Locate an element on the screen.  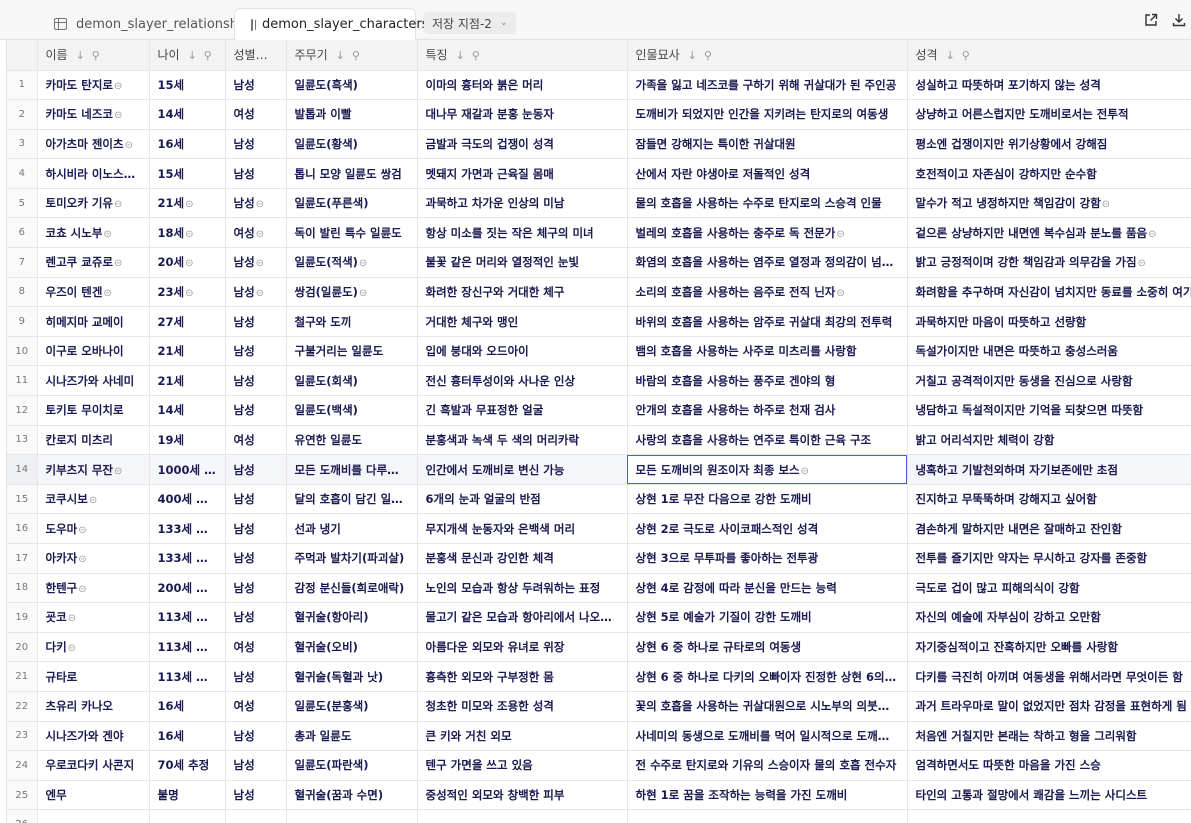
table-cell: 총과 일륜도 is located at coordinates (352, 736).